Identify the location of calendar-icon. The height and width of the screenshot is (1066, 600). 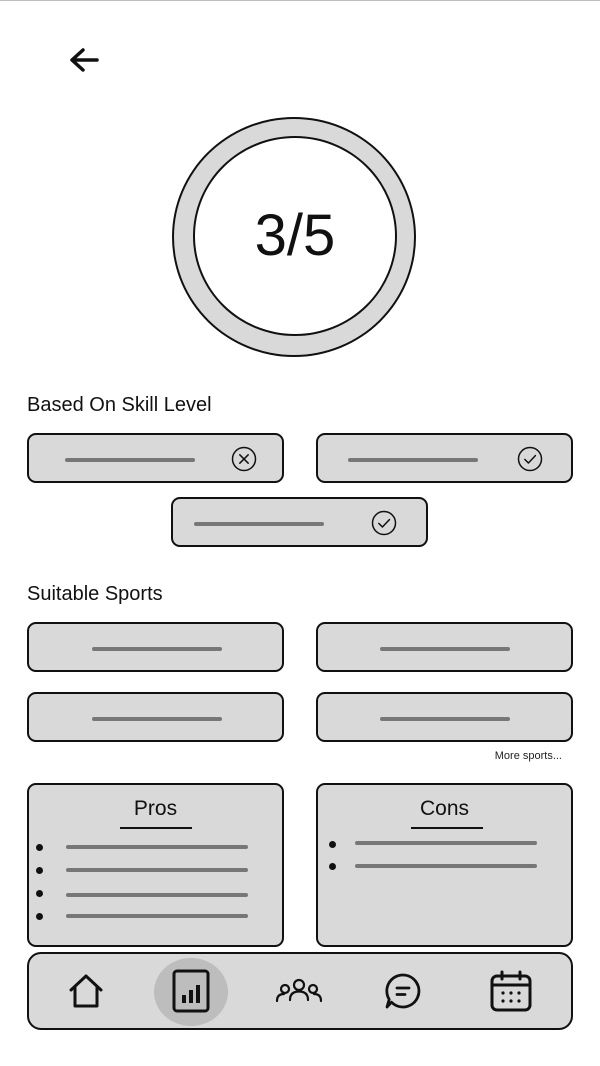
(511, 991).